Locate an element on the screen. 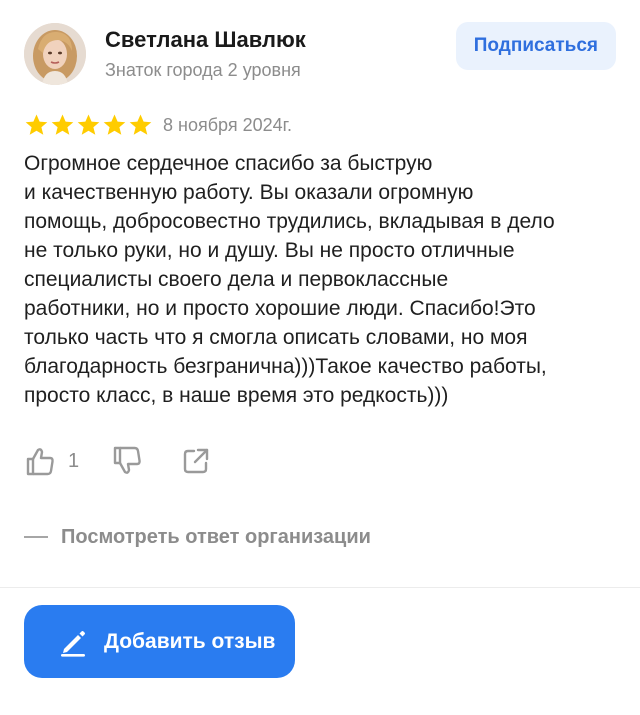  avatar-photo is located at coordinates (55, 54).